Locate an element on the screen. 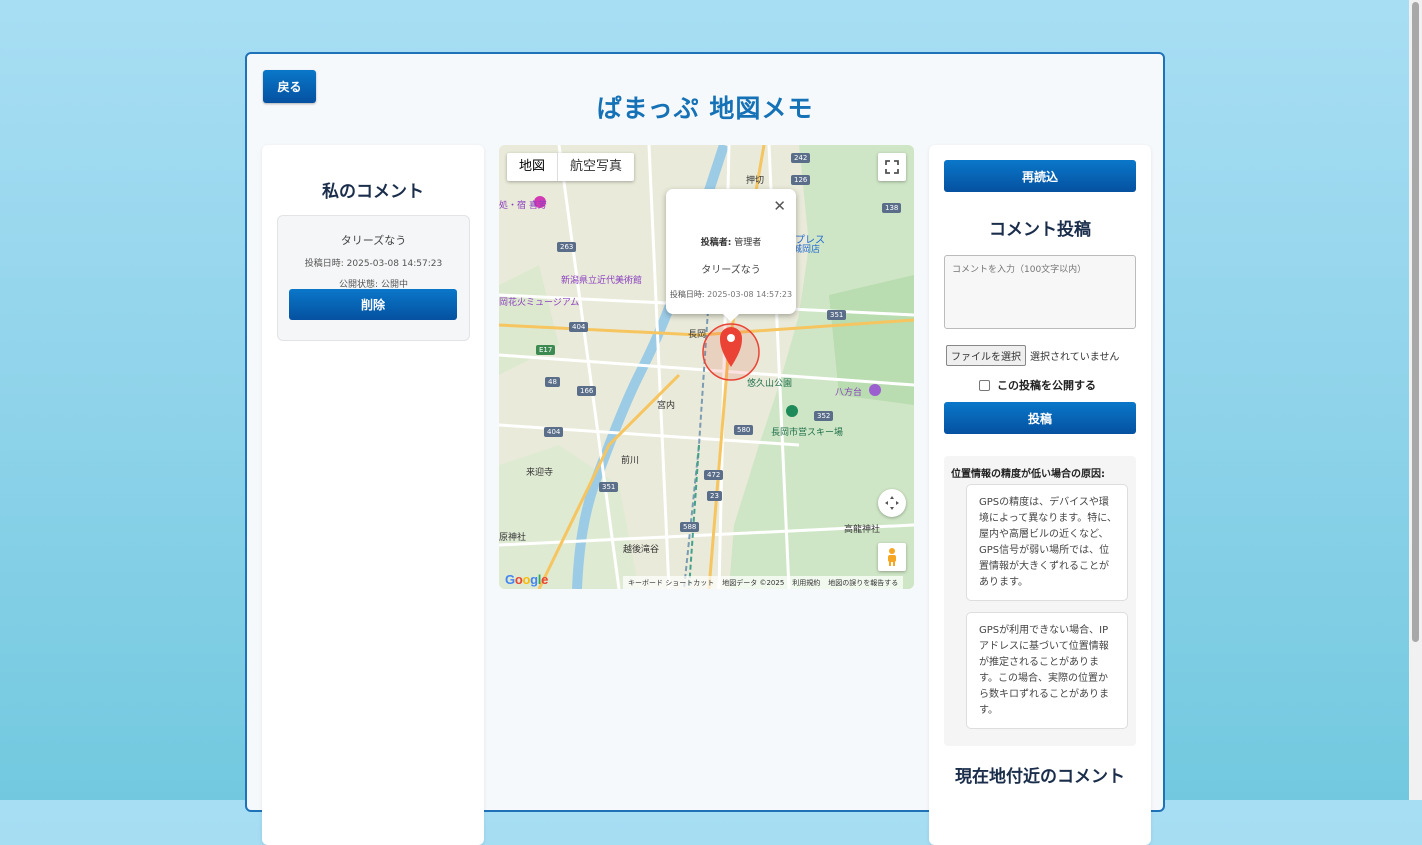 The image size is (1422, 845). my-comments-heading: 私のコメント is located at coordinates (373, 192).